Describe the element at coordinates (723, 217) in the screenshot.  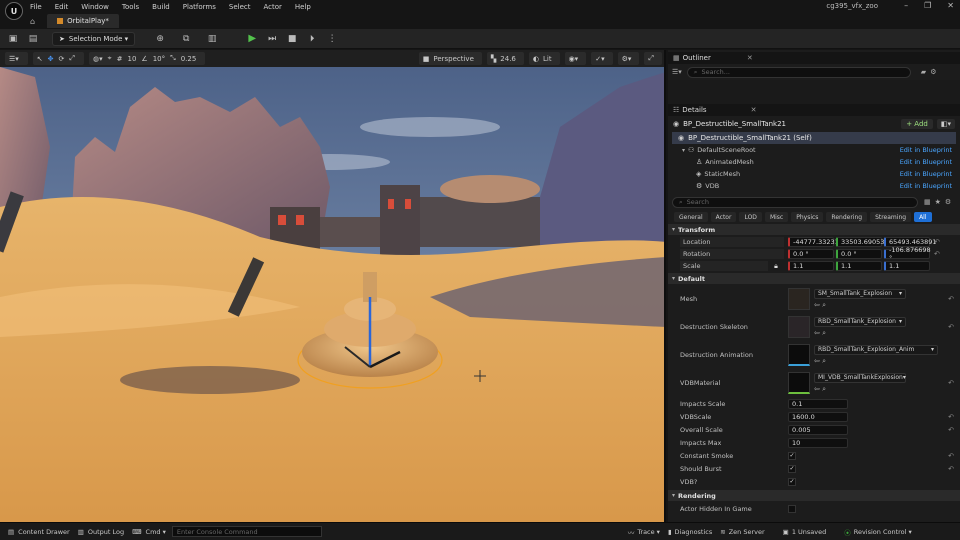
I see `filter-tab-actor: Actor` at that location.